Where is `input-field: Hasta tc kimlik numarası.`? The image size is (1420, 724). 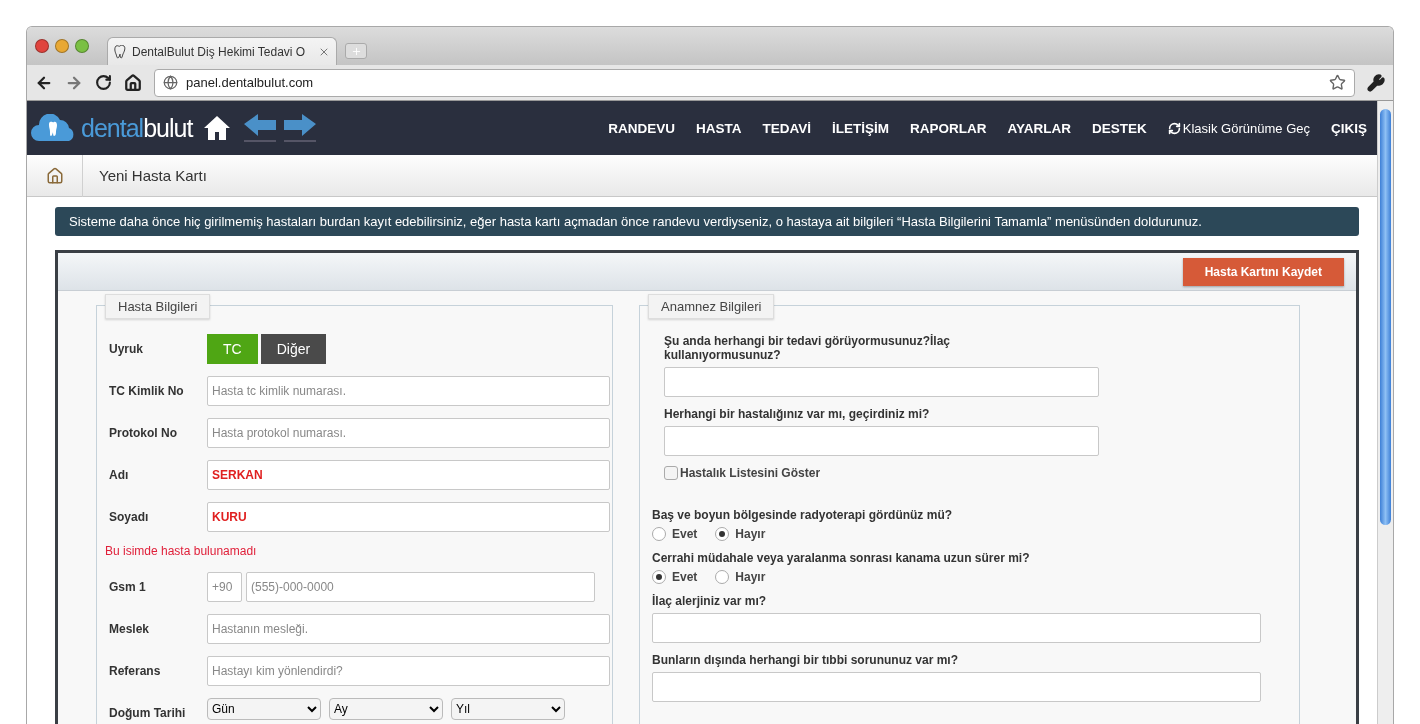
input-field: Hasta tc kimlik numarası. is located at coordinates (408, 391).